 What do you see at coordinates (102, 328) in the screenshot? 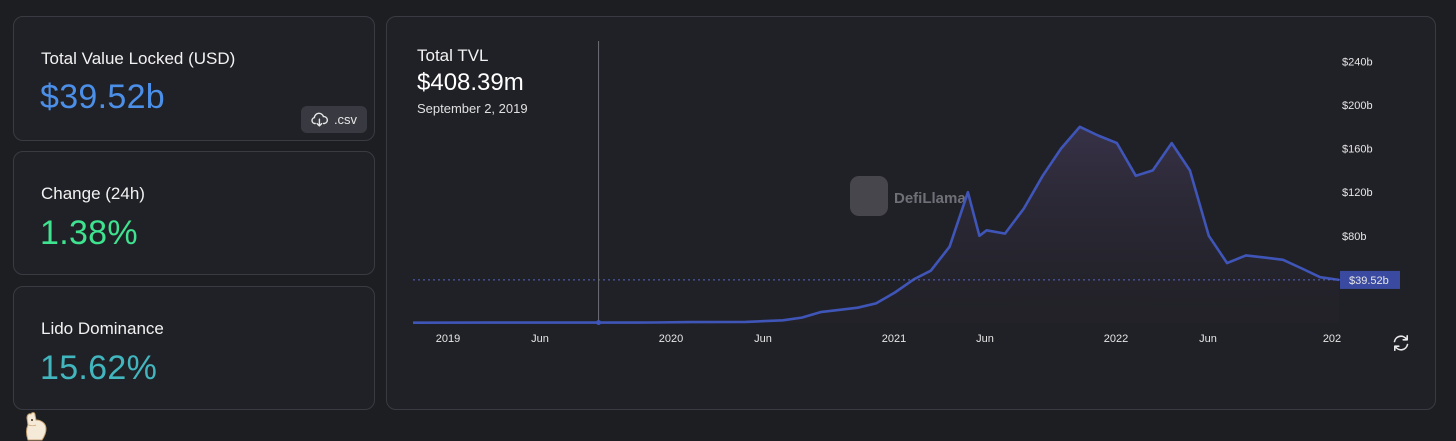
I see `dominance-label: Lido Dominance` at bounding box center [102, 328].